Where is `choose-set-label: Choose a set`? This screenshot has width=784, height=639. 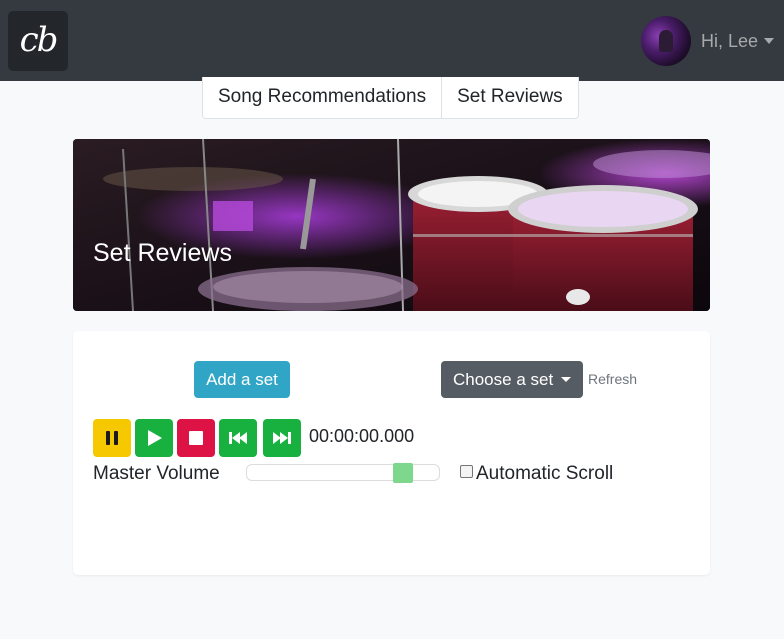
choose-set-label: Choose a set is located at coordinates (503, 379).